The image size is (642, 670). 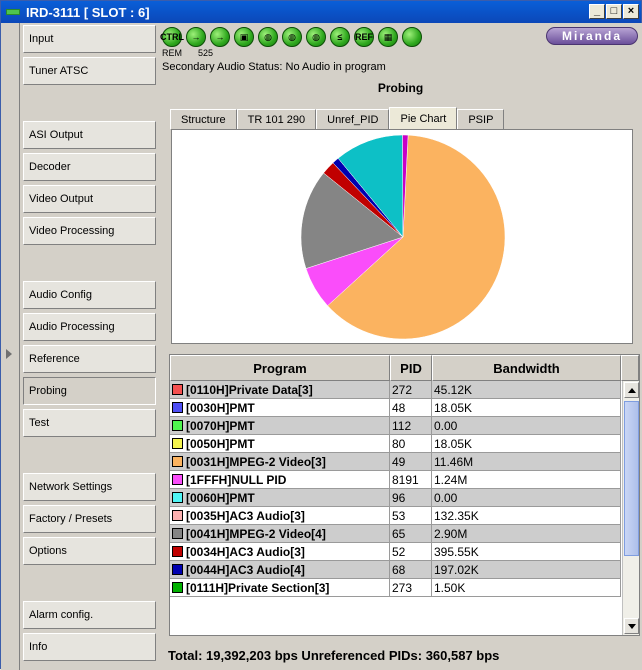 What do you see at coordinates (89, 199) in the screenshot?
I see `sidebar-item-video-output: Video Output` at bounding box center [89, 199].